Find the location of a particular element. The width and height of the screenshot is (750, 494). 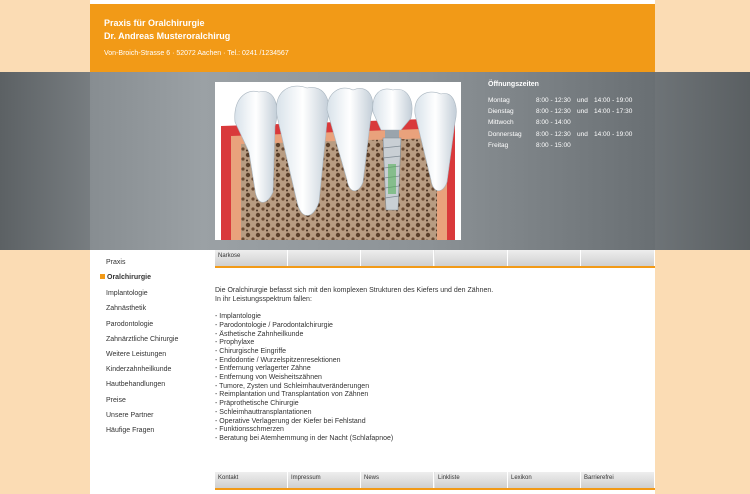

hours-row: Mittwoch 8:00 - 14:00 is located at coordinates (560, 122).